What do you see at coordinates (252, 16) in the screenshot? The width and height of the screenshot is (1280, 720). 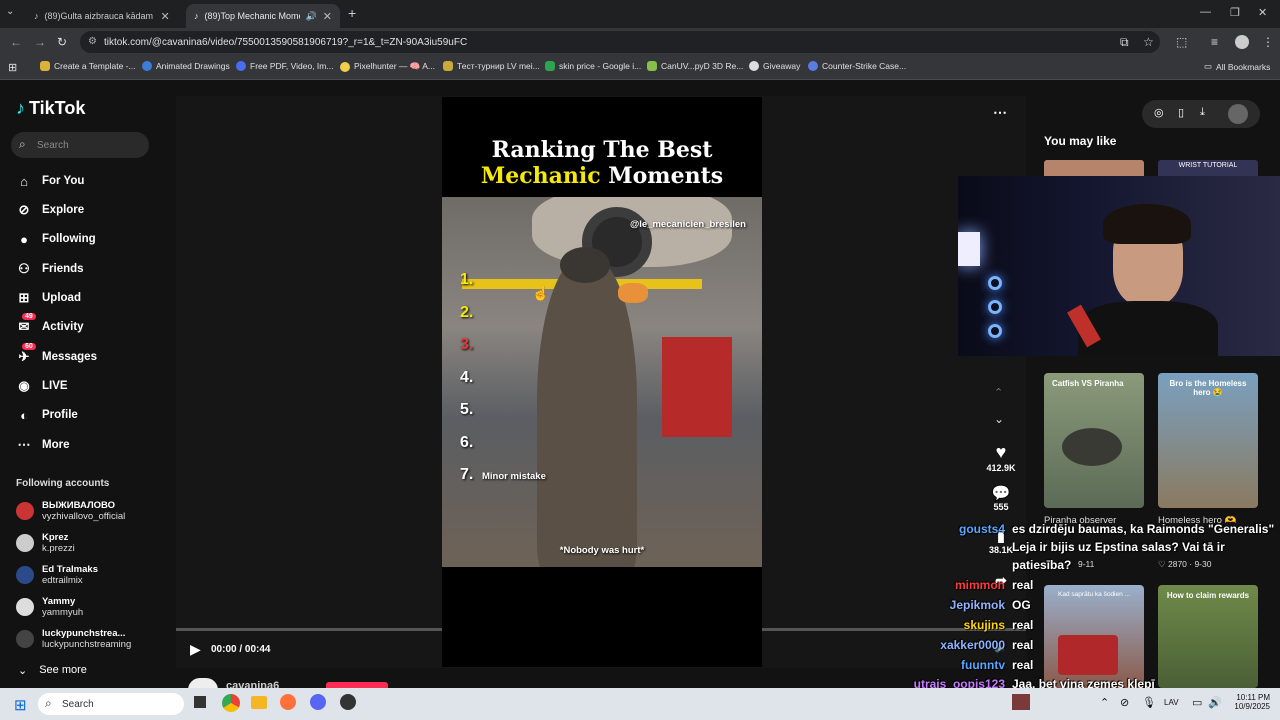 I see `tab-title: (89)Top Mechanic Moments` at bounding box center [252, 16].